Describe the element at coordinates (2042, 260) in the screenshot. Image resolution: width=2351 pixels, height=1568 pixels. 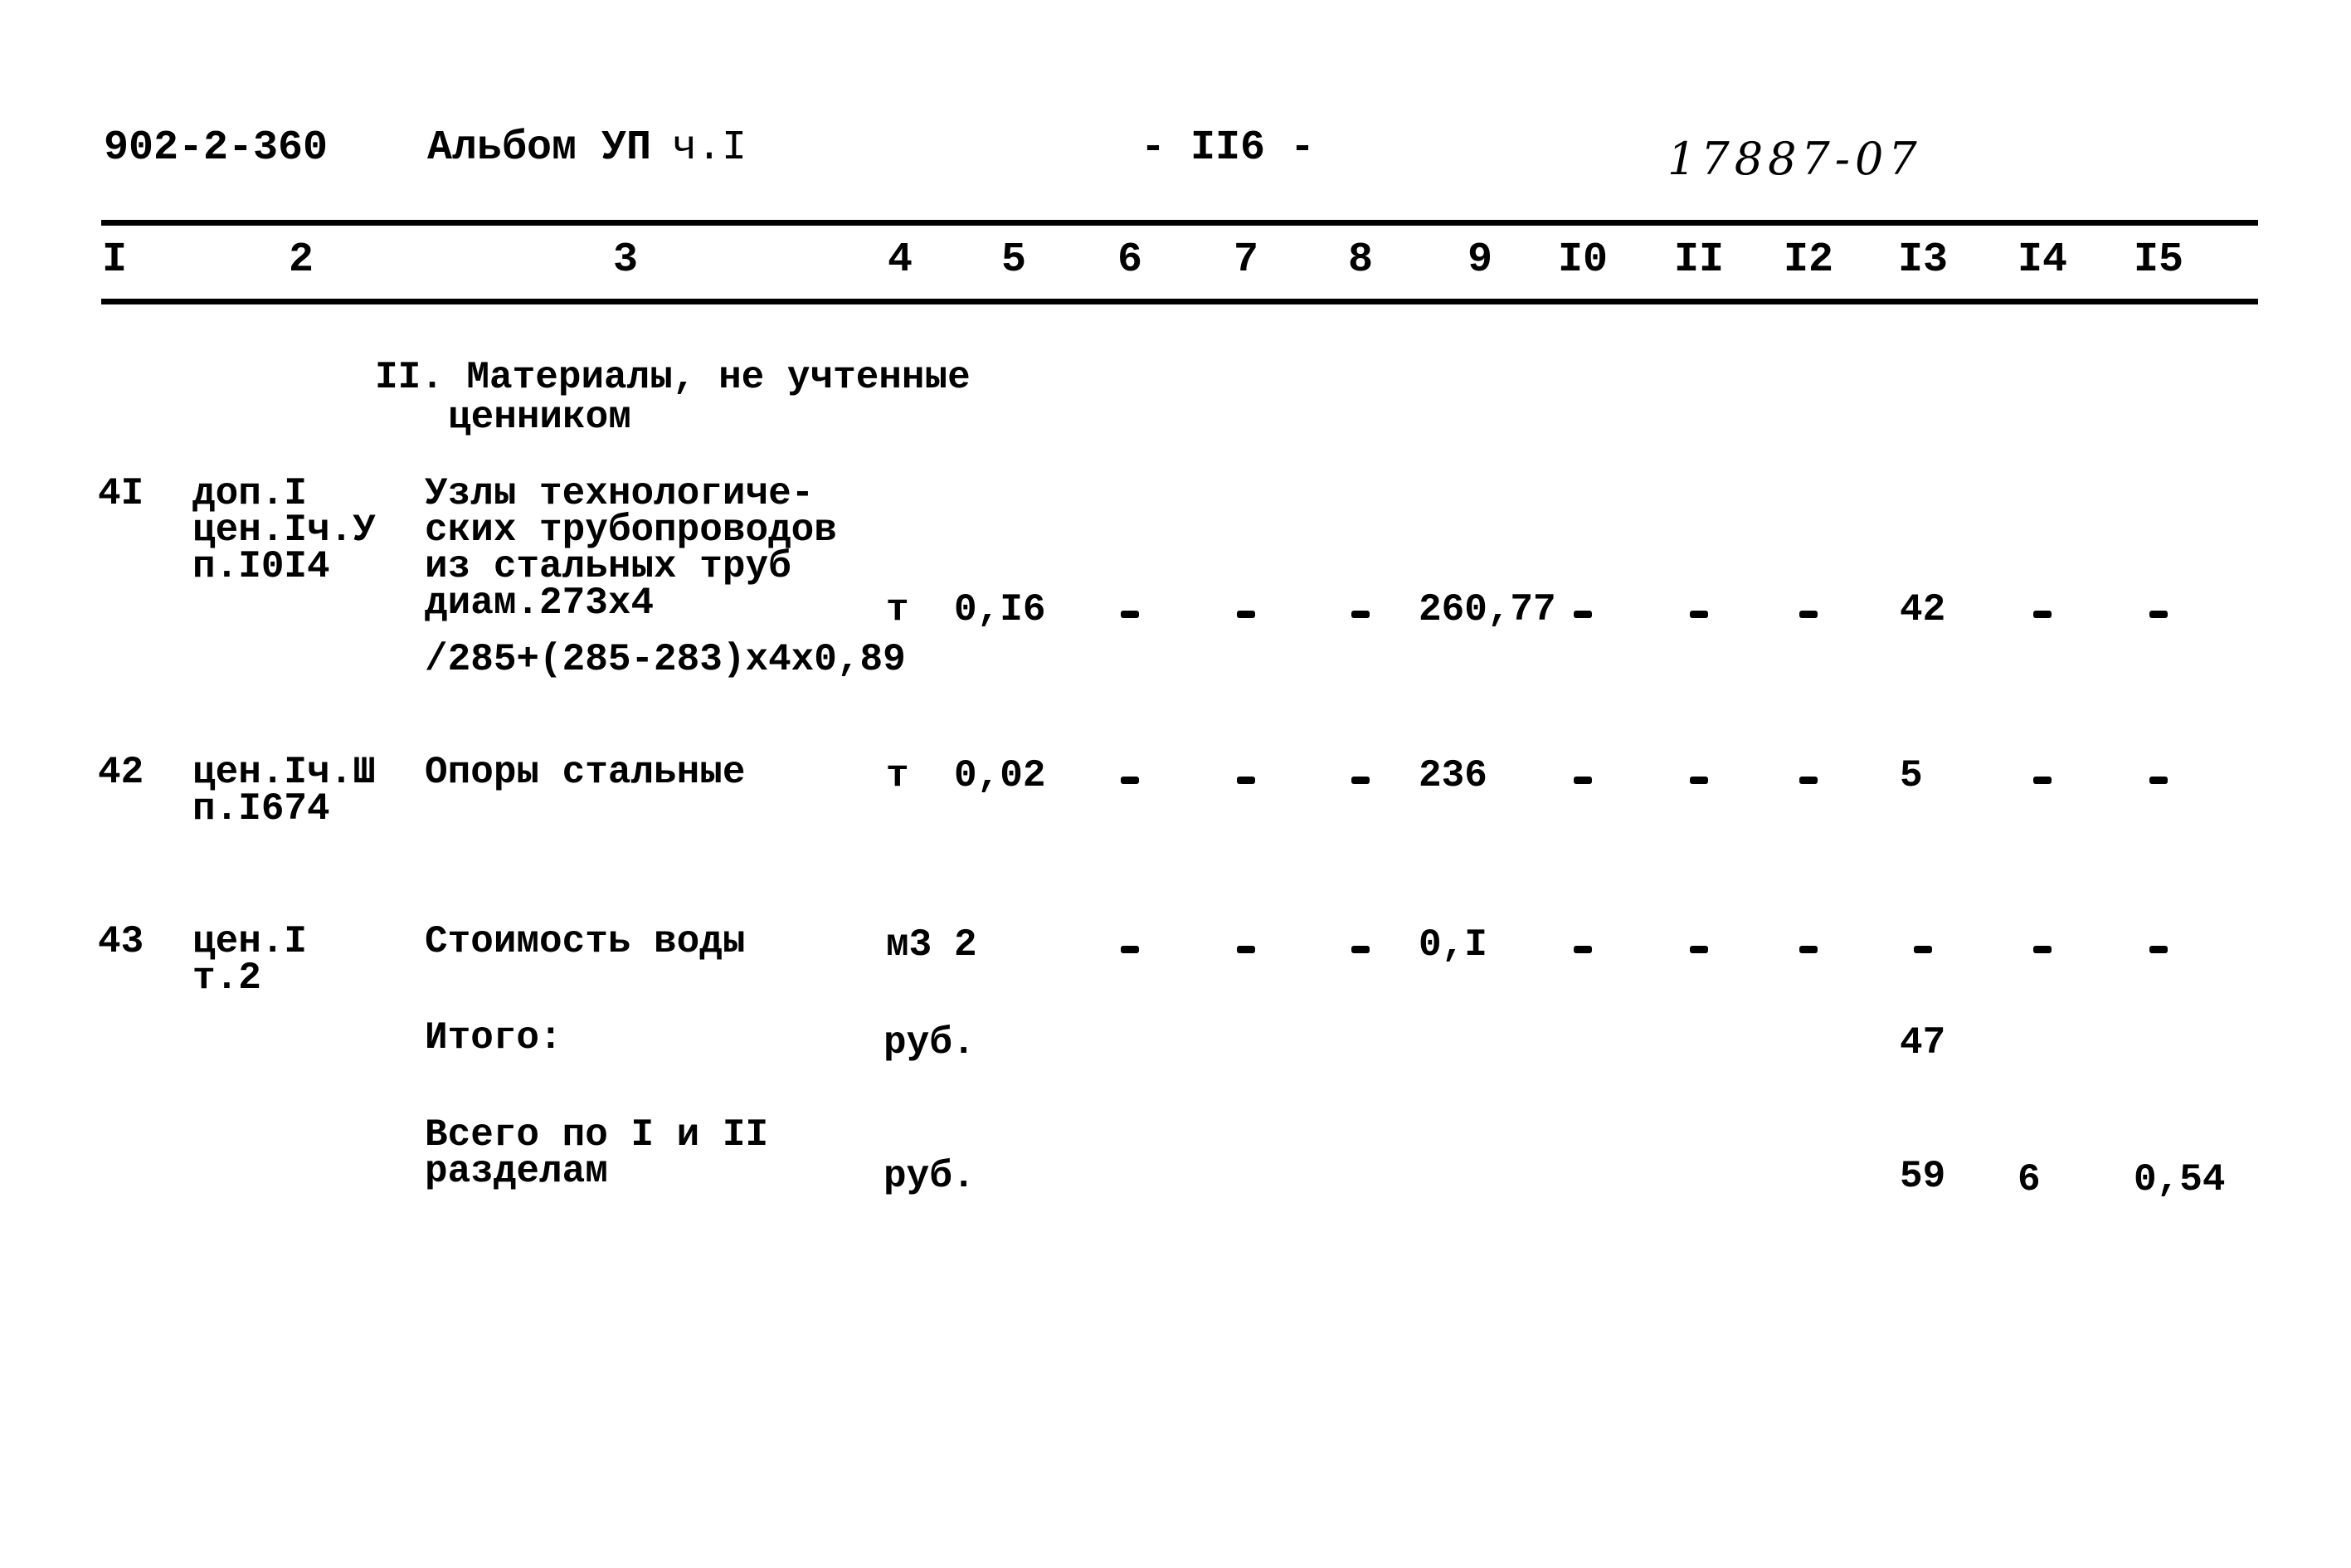
I see `column-header-14: I4` at that location.